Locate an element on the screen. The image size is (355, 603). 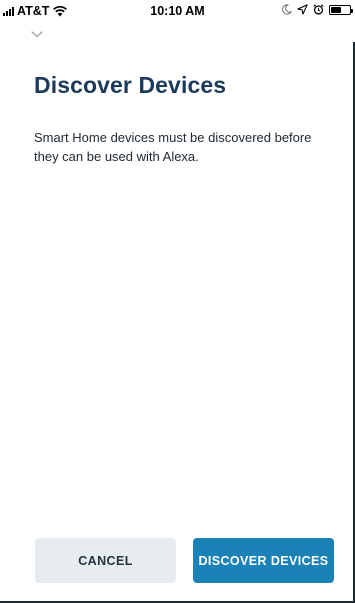
location-icon is located at coordinates (302, 9).